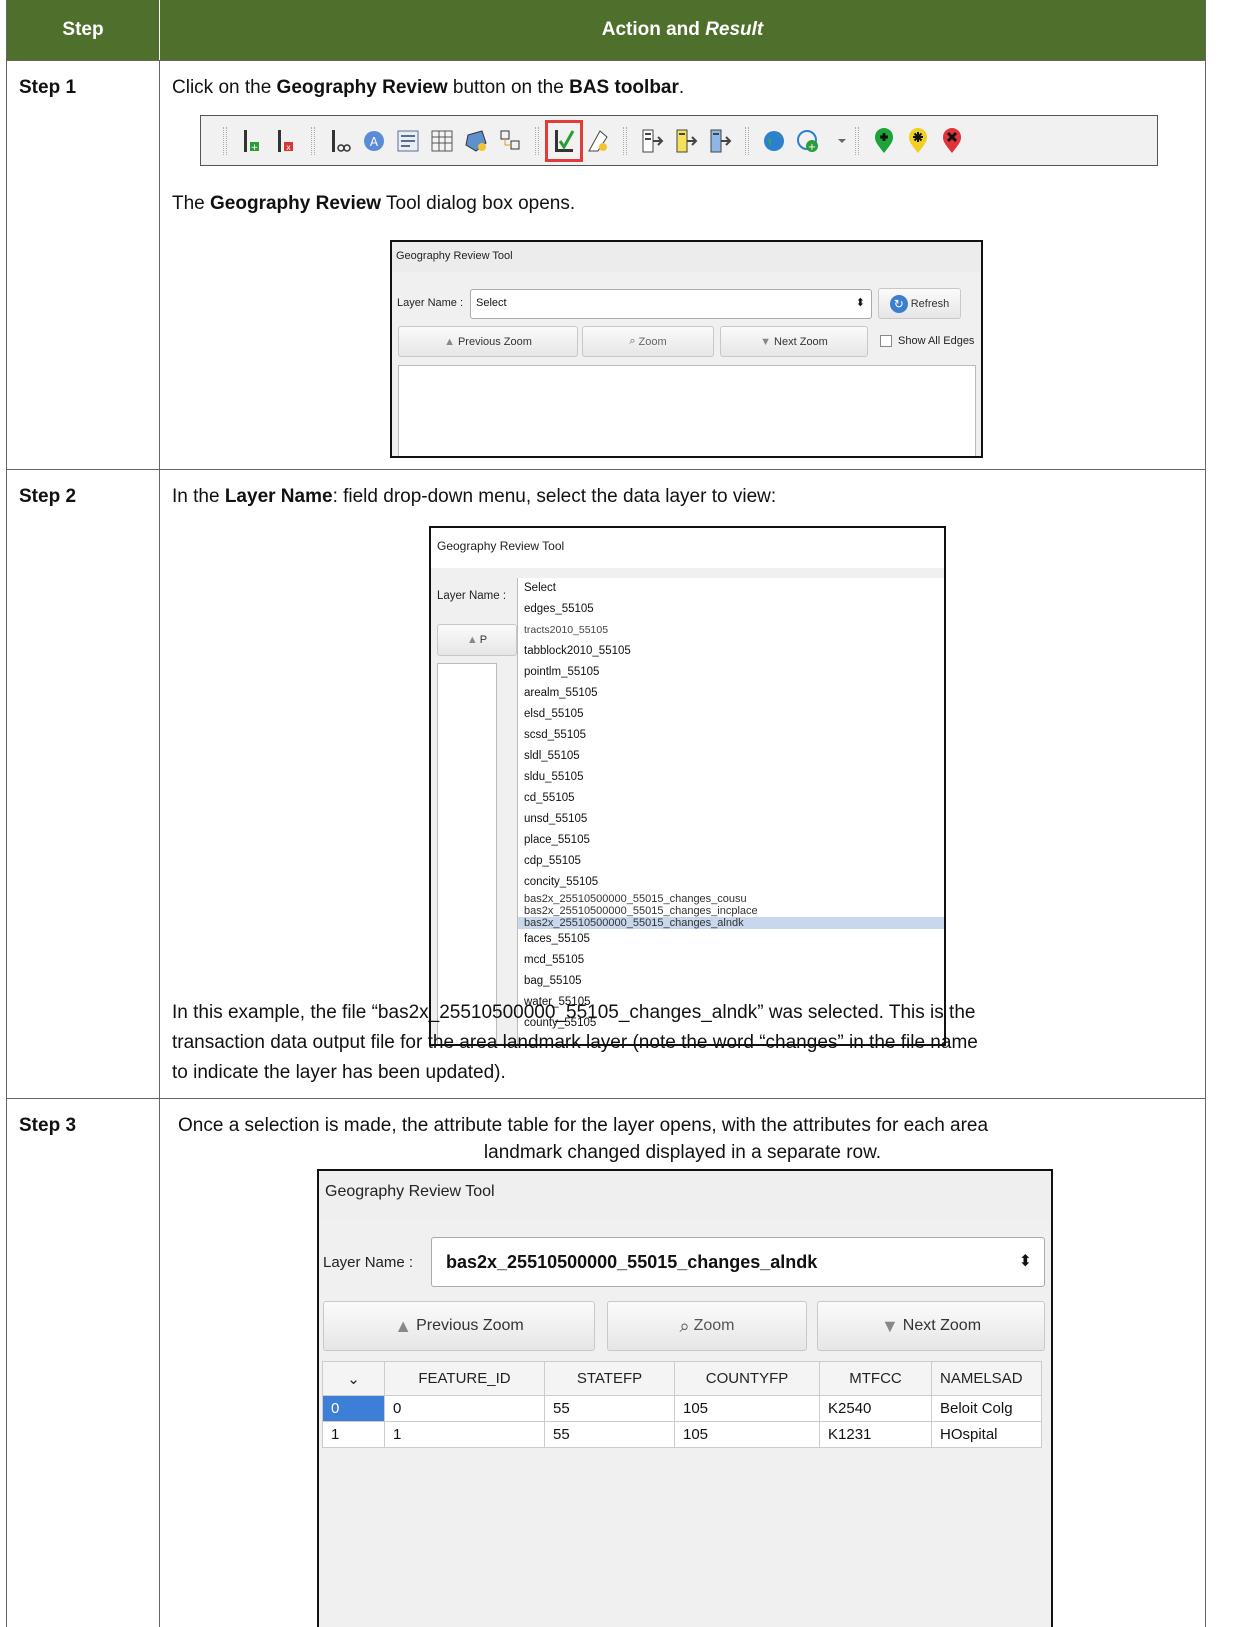 The height and width of the screenshot is (1627, 1250). What do you see at coordinates (632, 1262) in the screenshot?
I see `layer-value: bas2x_25510500000_55015_changes_alndk` at bounding box center [632, 1262].